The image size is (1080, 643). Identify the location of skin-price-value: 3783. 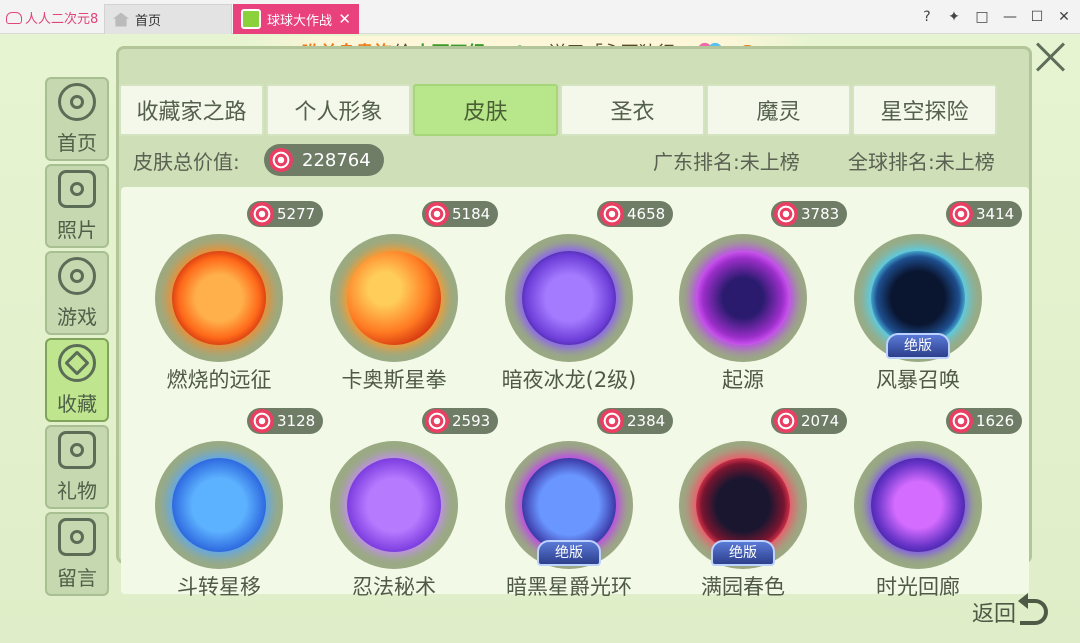
(820, 214).